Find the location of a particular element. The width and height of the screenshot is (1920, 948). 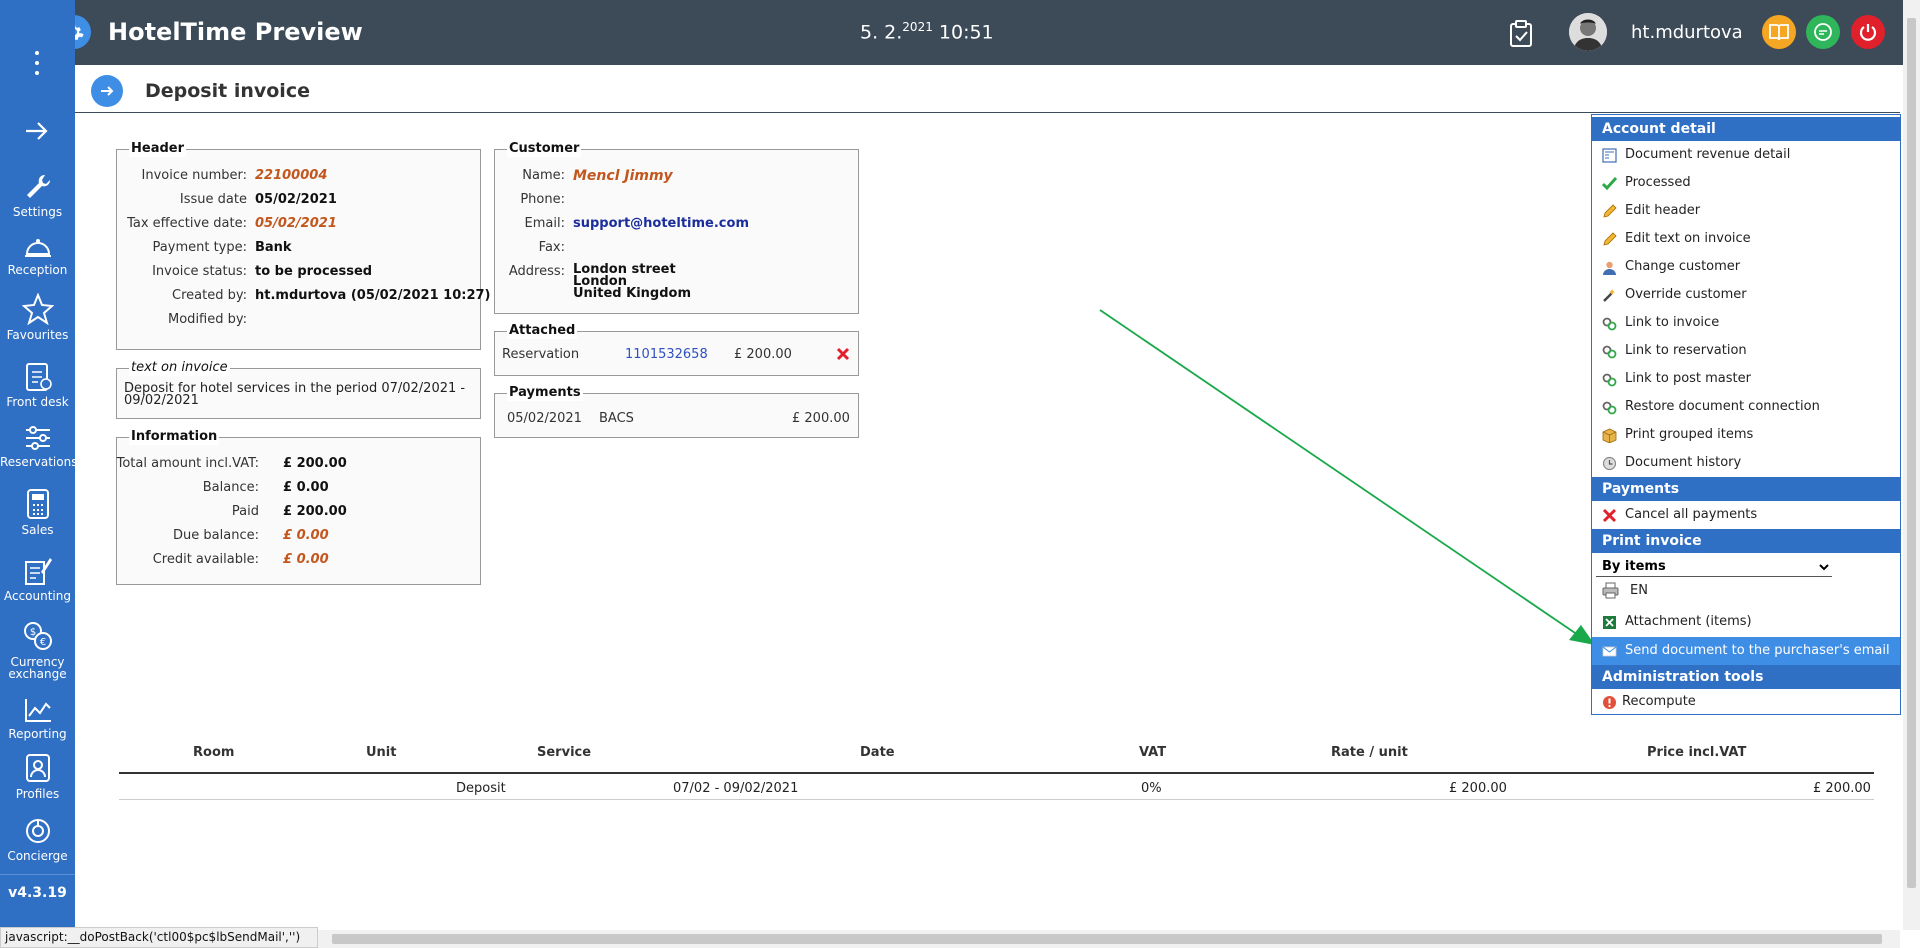

recompute-link: Recompute is located at coordinates (1746, 702).